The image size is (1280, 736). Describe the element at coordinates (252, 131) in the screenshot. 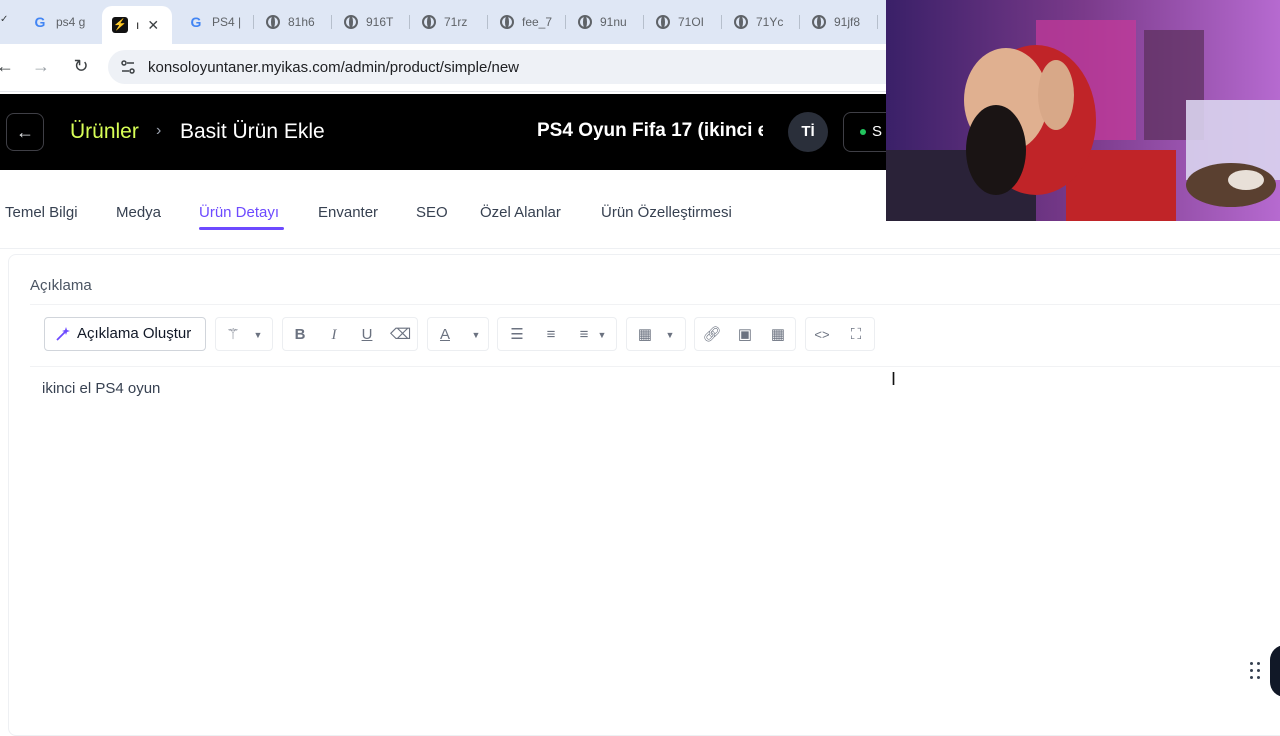

I see `page-title: Basit Ürün Ekle` at that location.